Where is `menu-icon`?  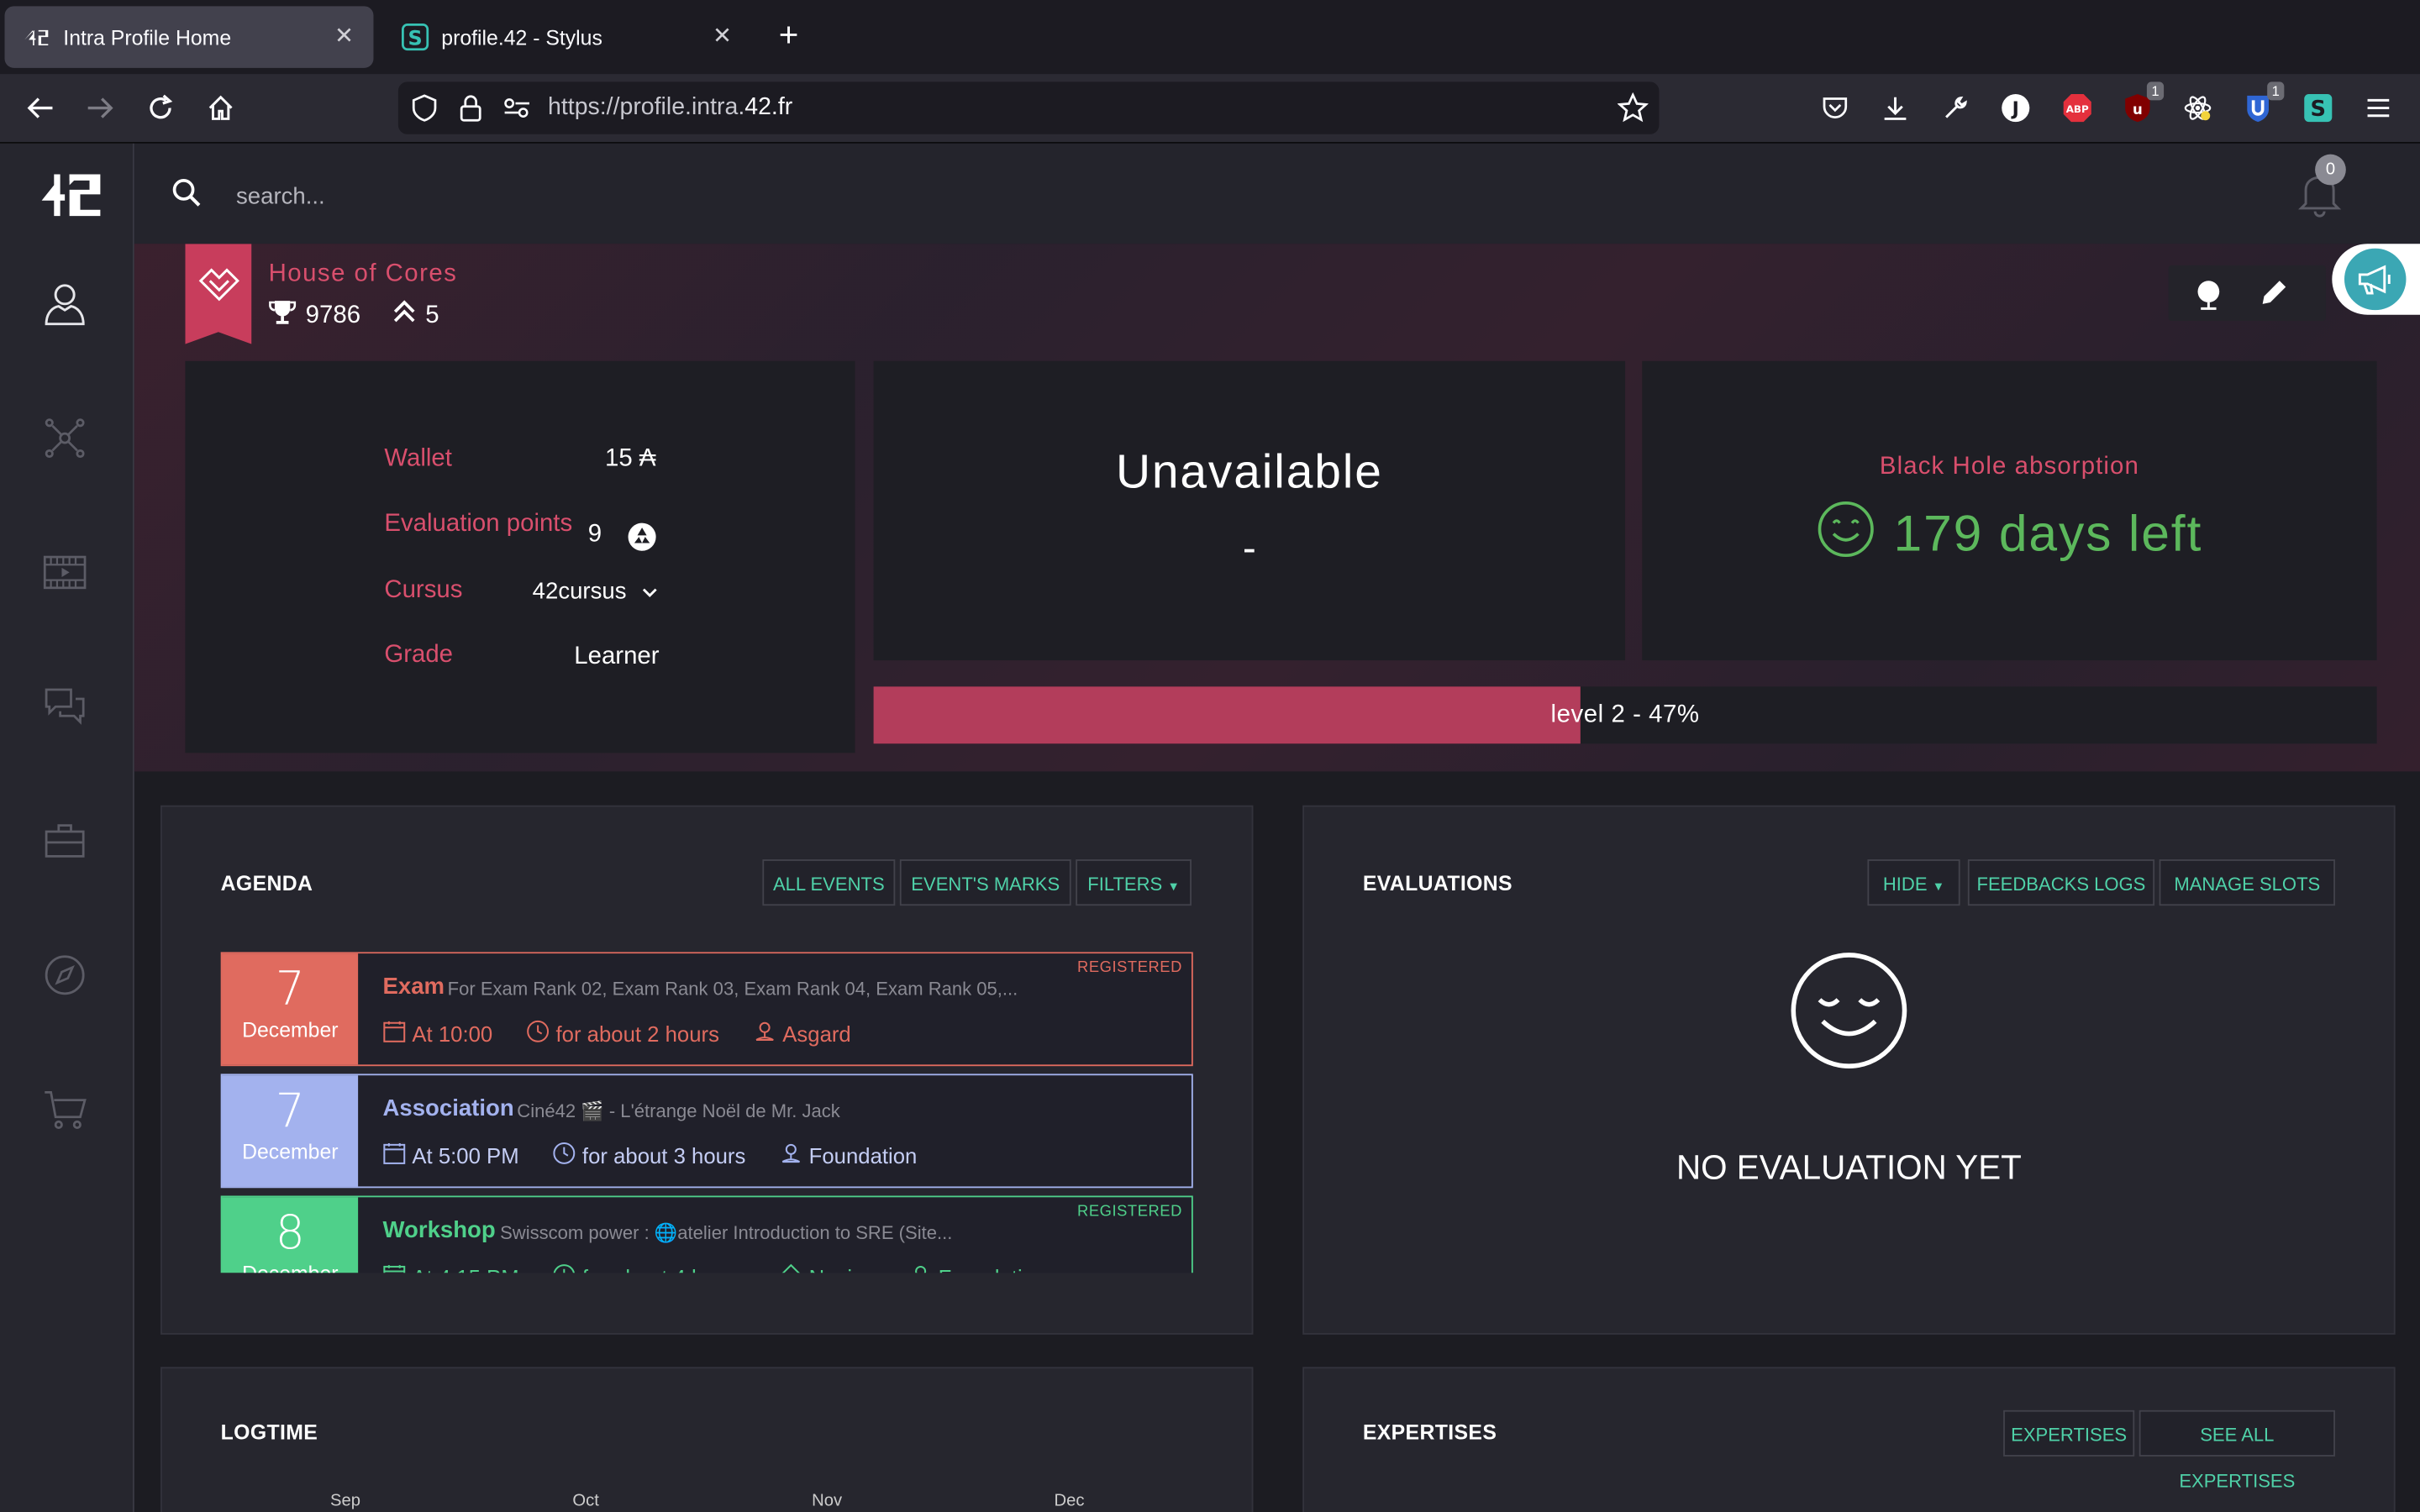
menu-icon is located at coordinates (2378, 107).